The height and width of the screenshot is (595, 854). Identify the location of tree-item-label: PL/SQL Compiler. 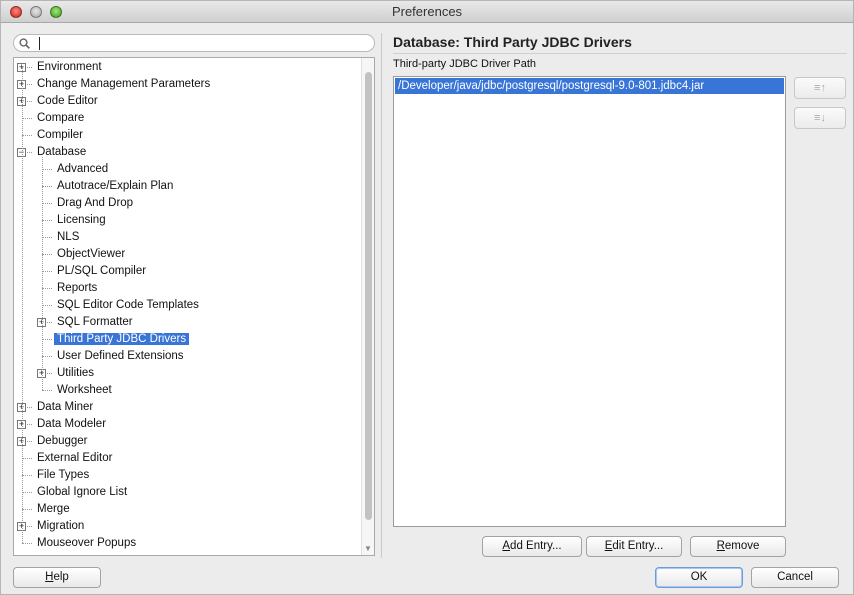
(102, 271).